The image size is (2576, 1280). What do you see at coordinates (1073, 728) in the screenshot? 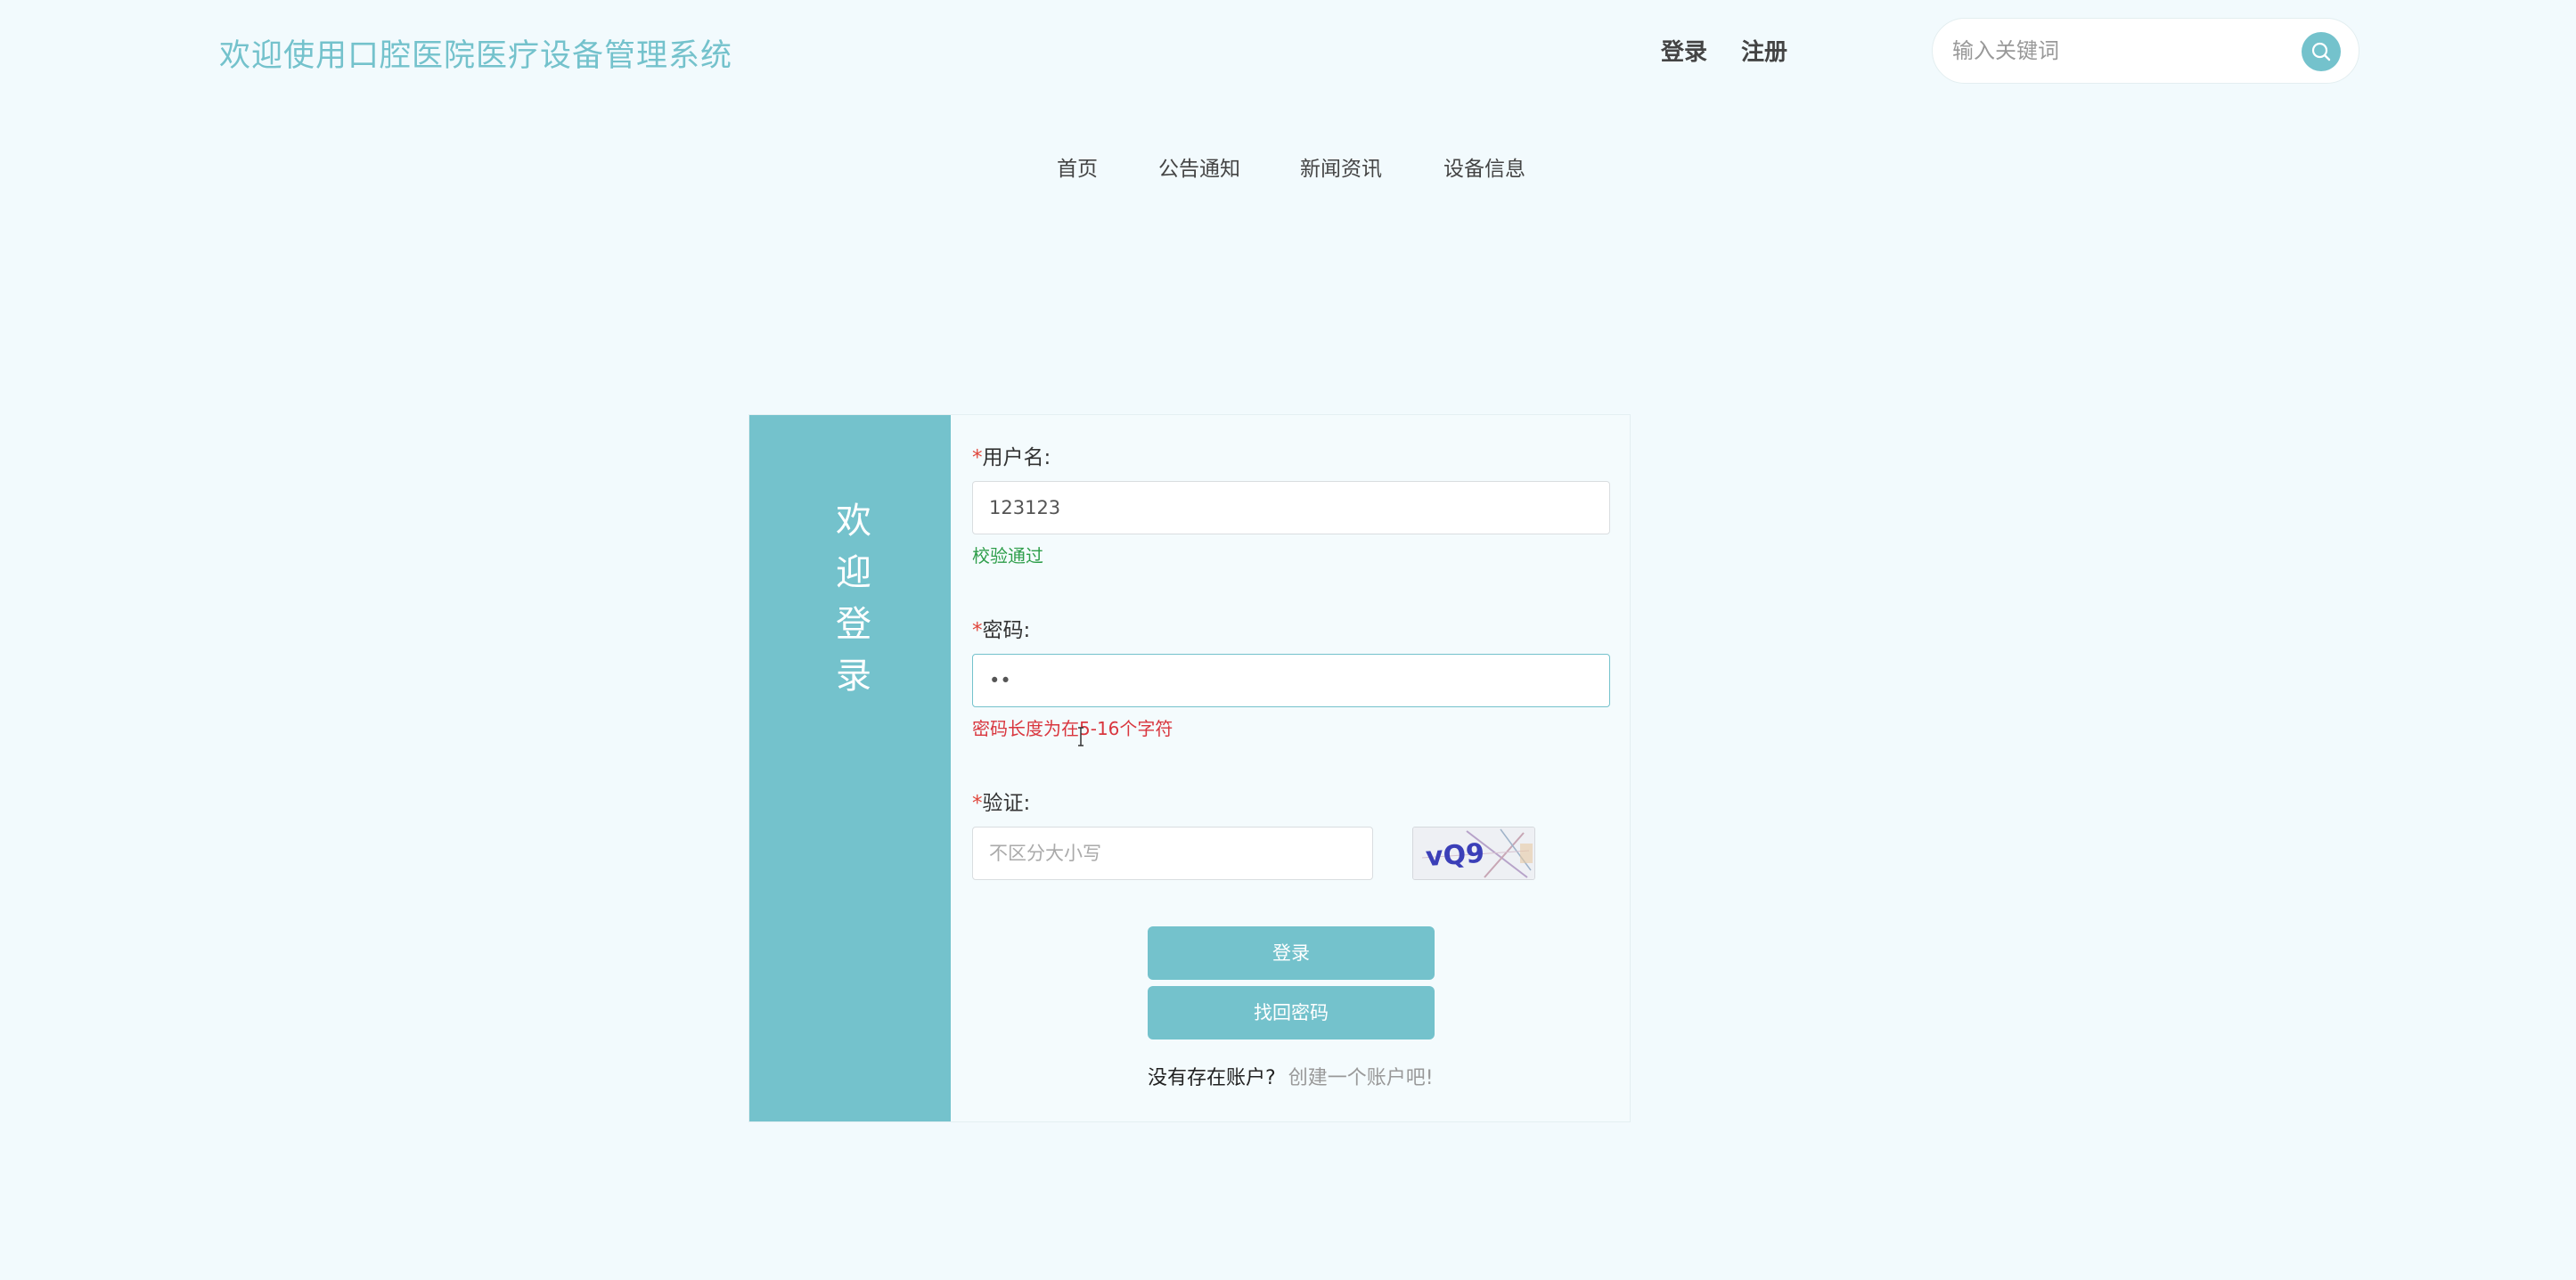
I see `password-validation-message: 密码长度为在5-16个字符` at bounding box center [1073, 728].